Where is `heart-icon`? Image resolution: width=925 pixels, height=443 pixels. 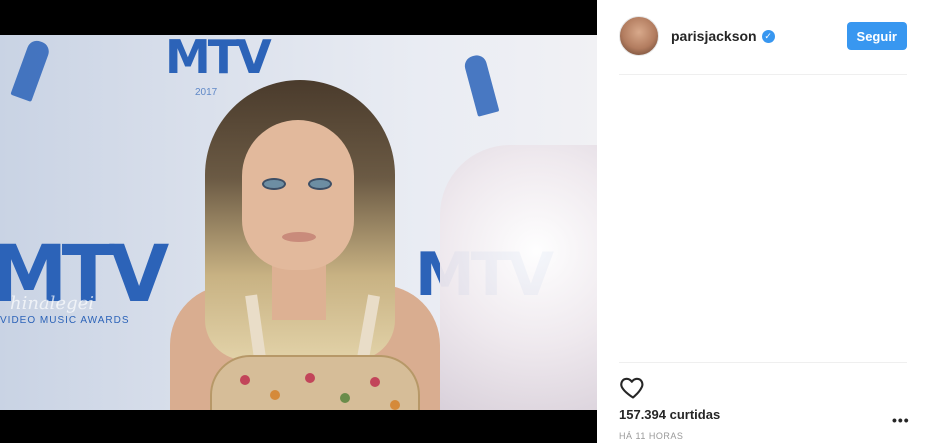
heart-icon is located at coordinates (633, 387).